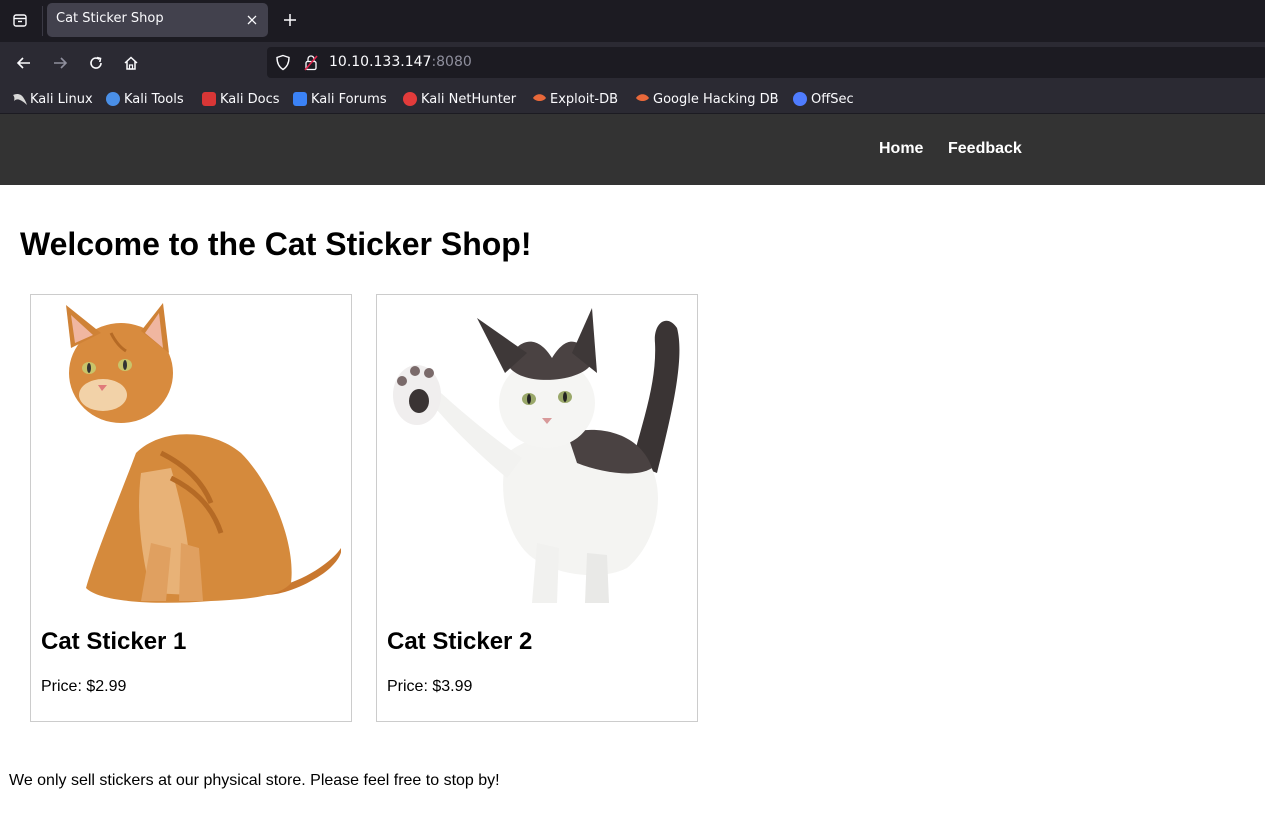 Image resolution: width=1265 pixels, height=816 pixels. I want to click on bookmark-kali-docs: Kali Docs, so click(241, 99).